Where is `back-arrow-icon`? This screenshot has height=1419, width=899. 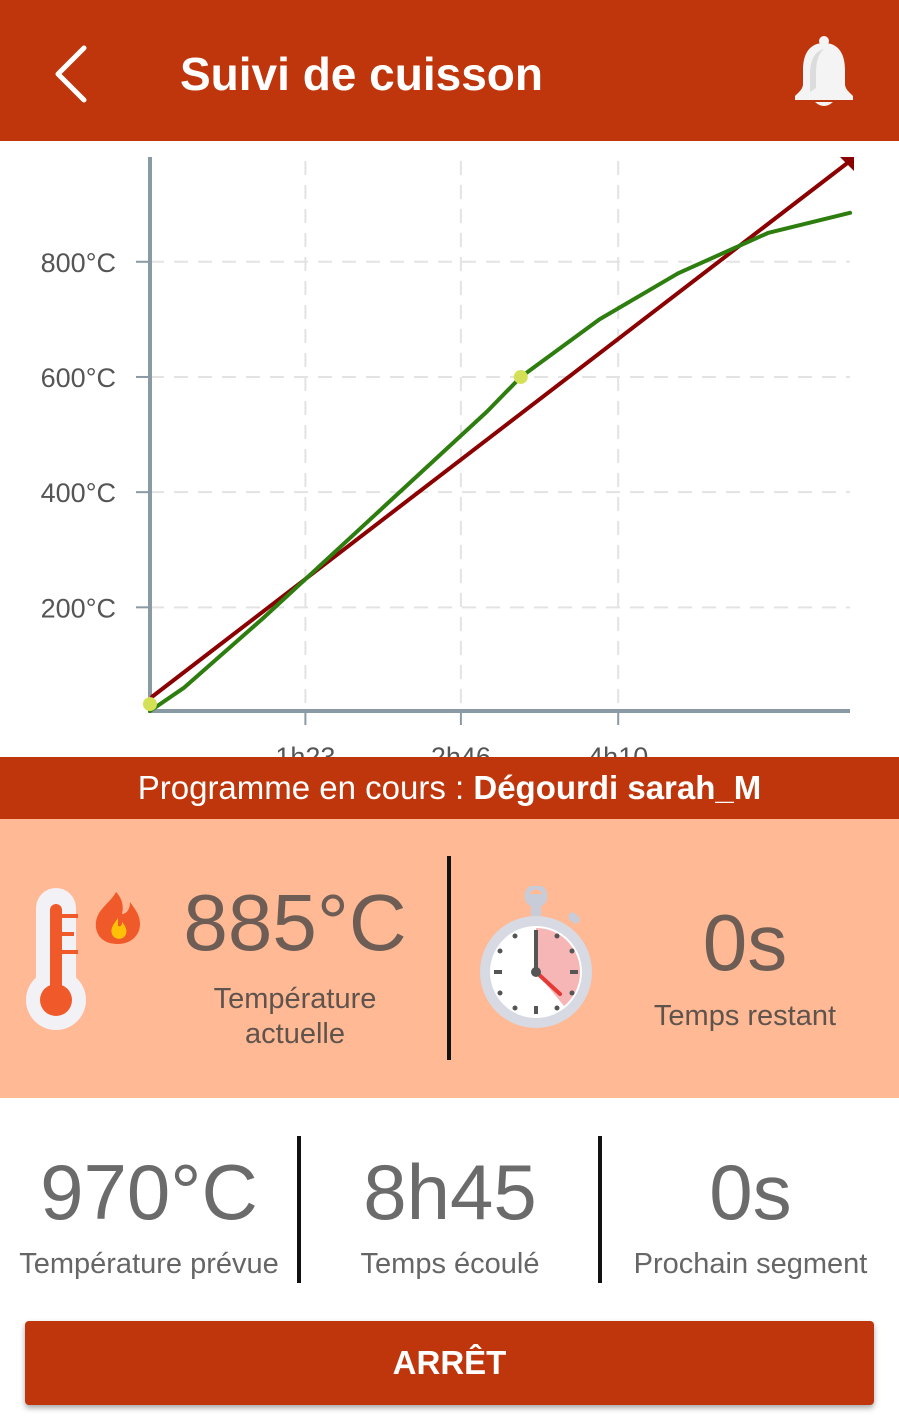 back-arrow-icon is located at coordinates (71, 74).